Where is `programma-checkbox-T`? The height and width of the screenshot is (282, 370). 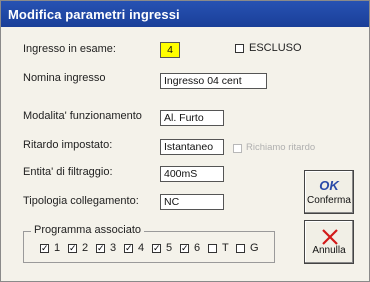
programma-checkbox-T is located at coordinates (212, 248).